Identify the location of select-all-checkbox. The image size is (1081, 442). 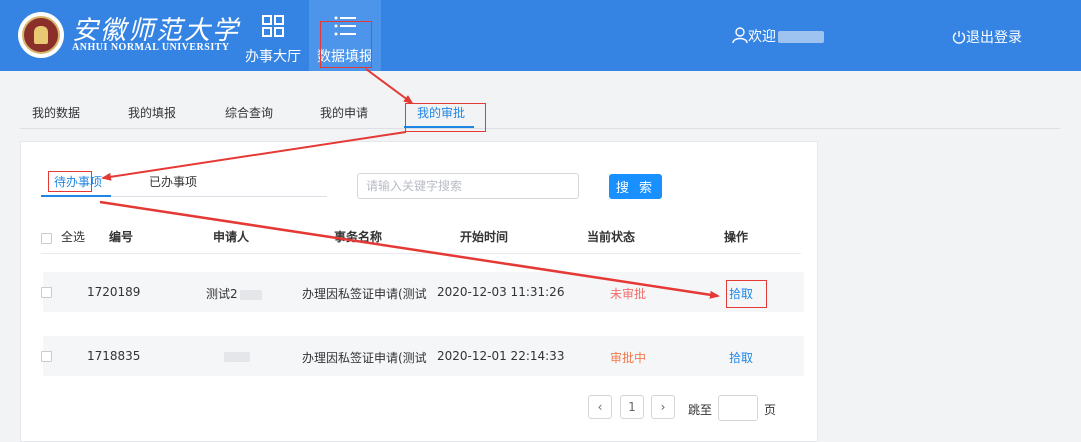
(46, 238).